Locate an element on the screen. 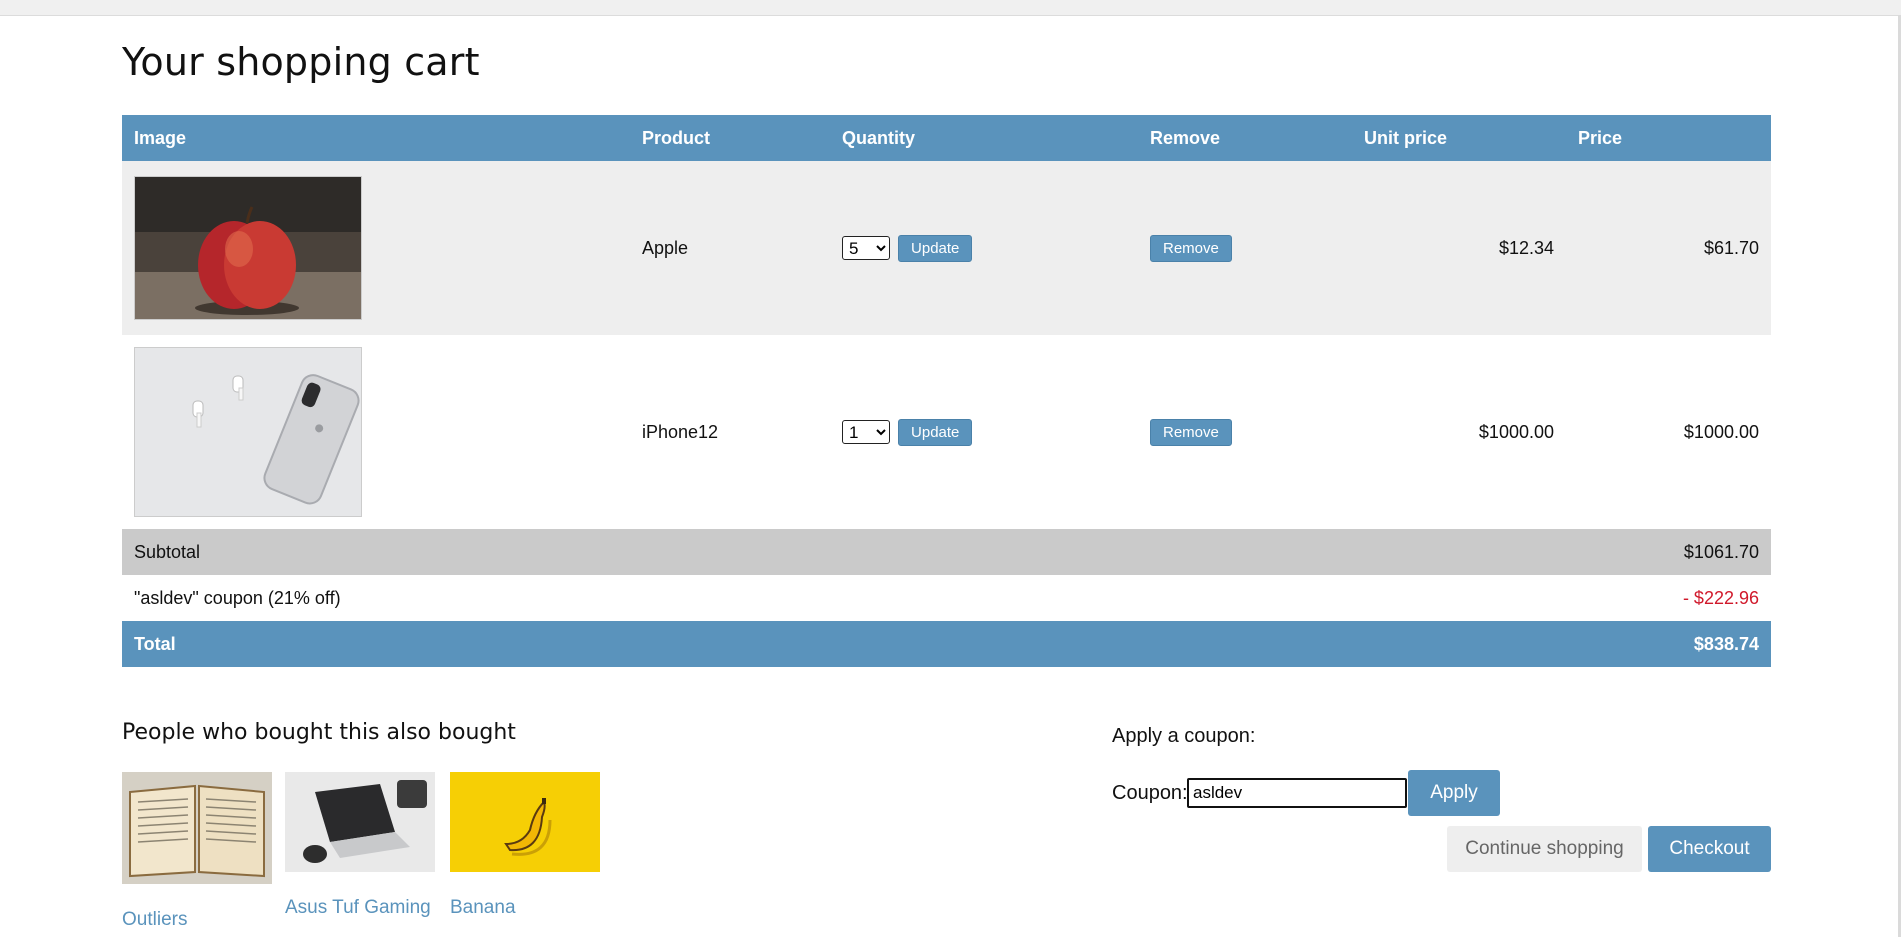 The width and height of the screenshot is (1901, 937). unit-price: $12.34 is located at coordinates (1526, 247).